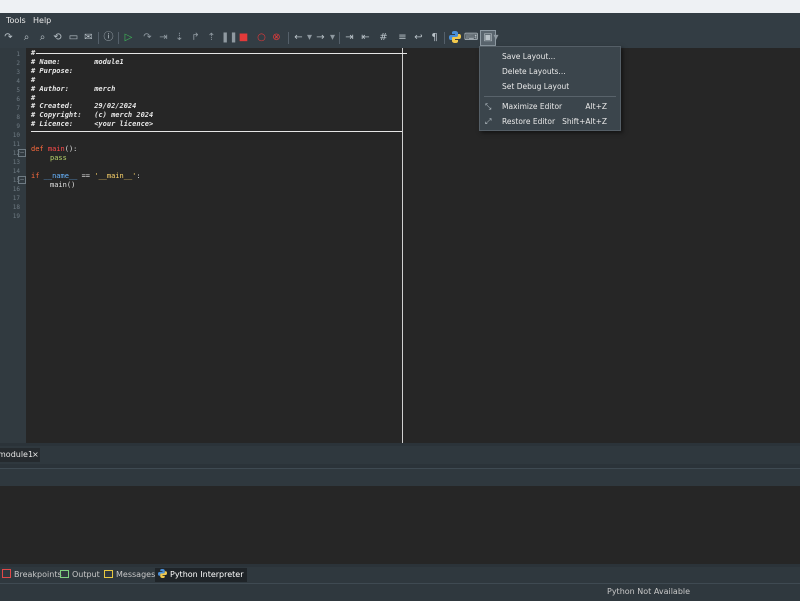 Image resolution: width=800 pixels, height=601 pixels. Describe the element at coordinates (136, 574) in the screenshot. I see `tab-label: Messages` at that location.